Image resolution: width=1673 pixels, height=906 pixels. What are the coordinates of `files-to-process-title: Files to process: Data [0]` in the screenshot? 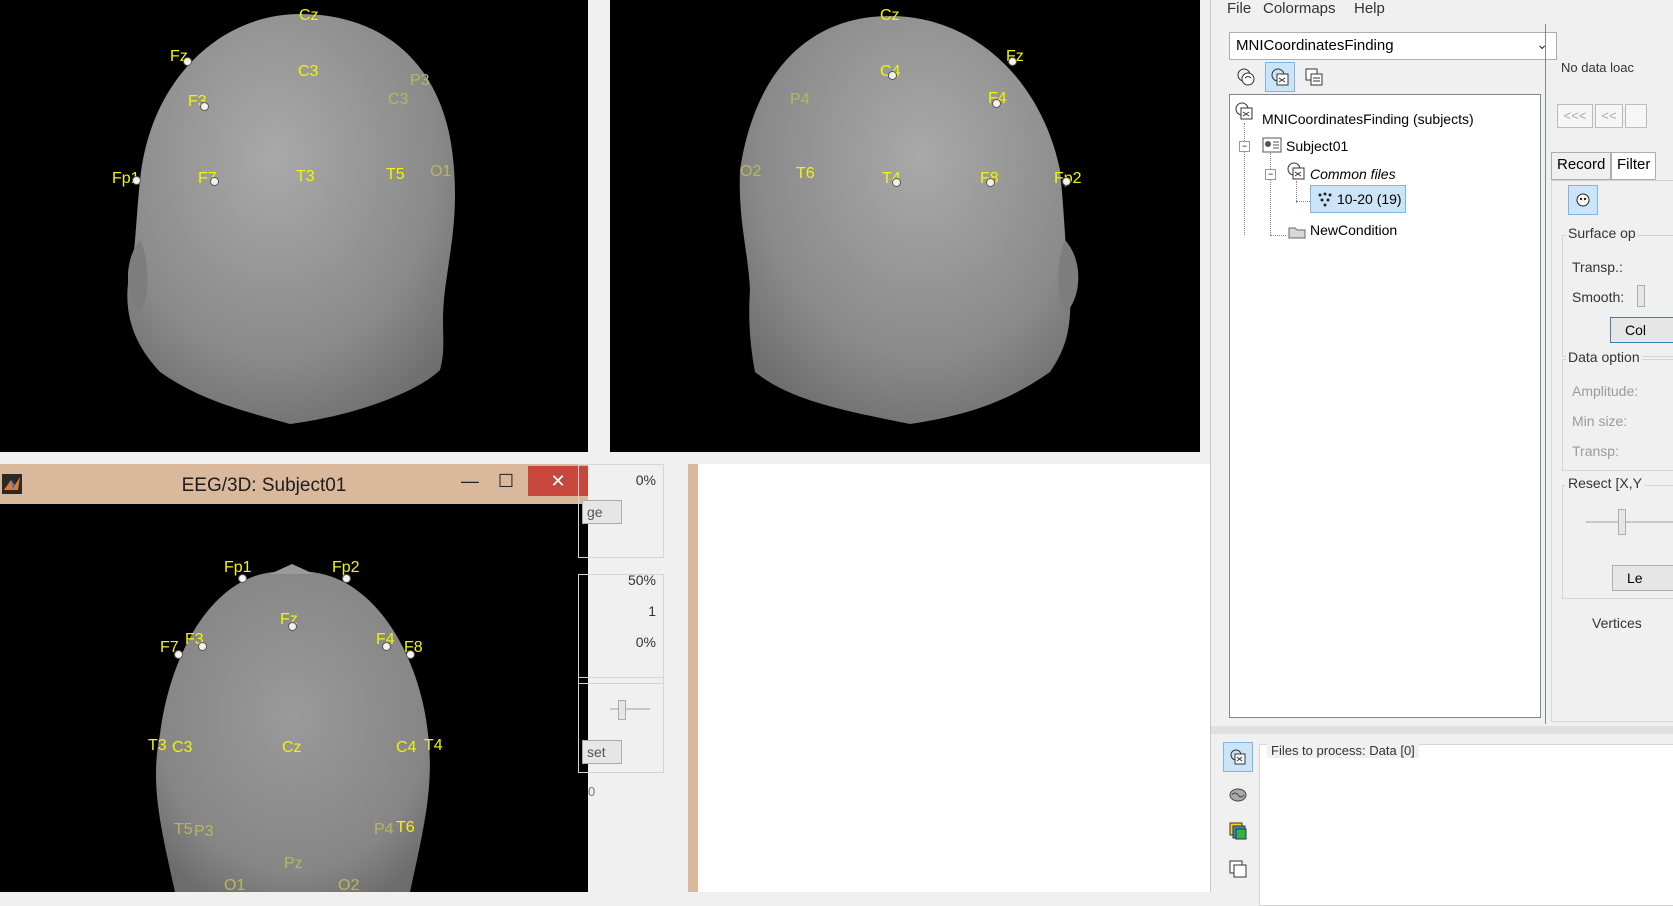 It's located at (1343, 750).